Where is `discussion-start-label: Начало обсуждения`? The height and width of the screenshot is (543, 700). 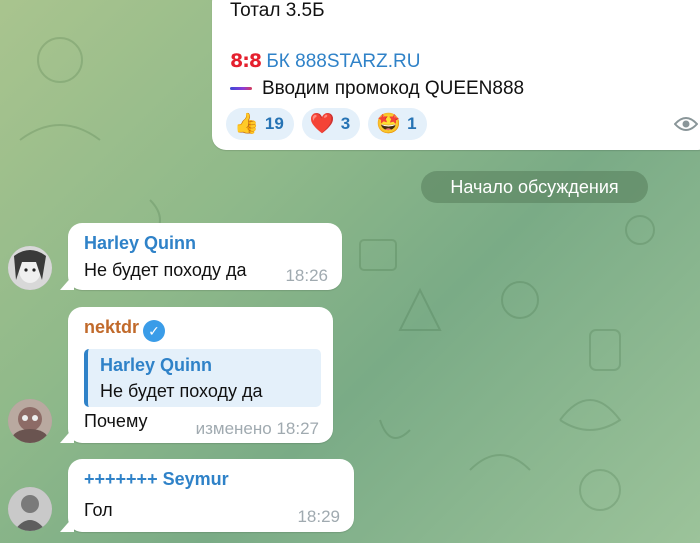 discussion-start-label: Начало обсуждения is located at coordinates (534, 187).